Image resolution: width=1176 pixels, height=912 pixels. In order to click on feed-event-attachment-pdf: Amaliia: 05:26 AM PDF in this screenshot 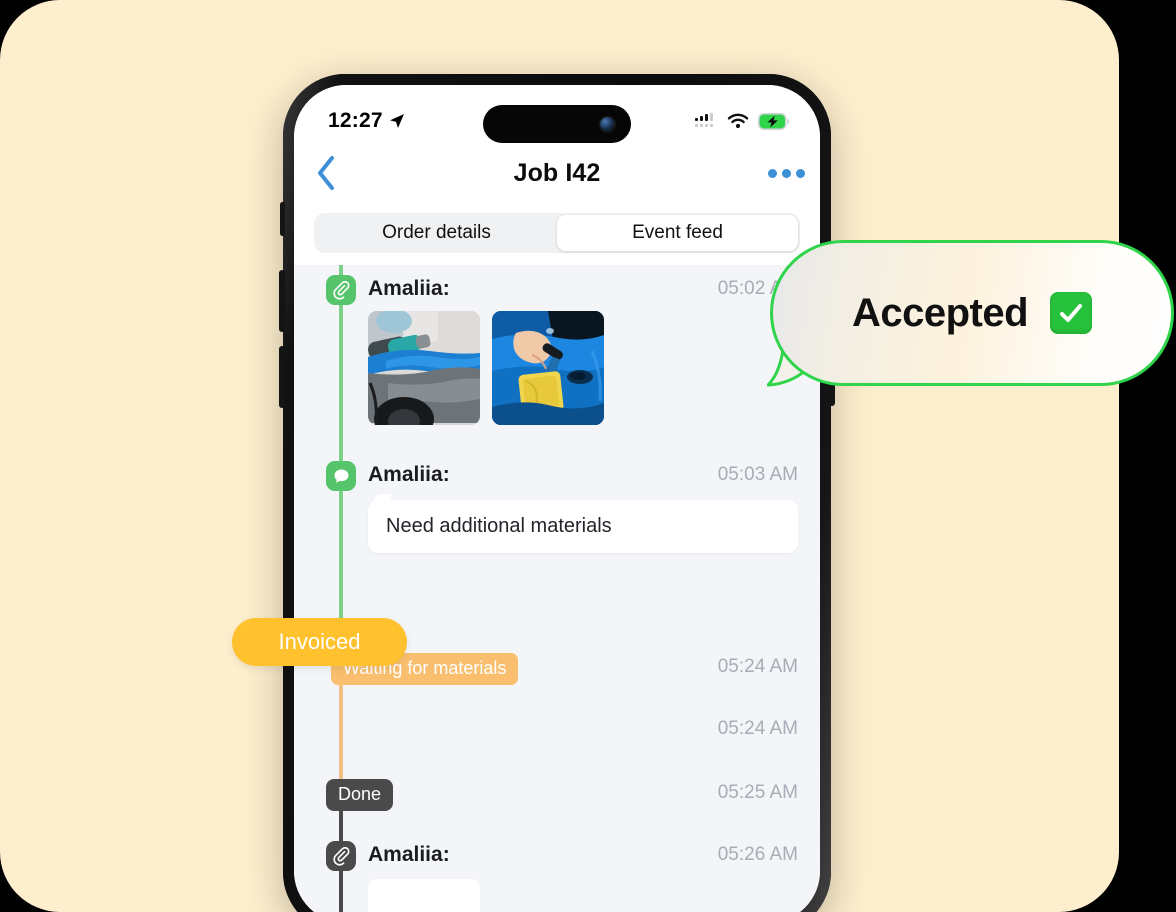, I will do `click(557, 876)`.